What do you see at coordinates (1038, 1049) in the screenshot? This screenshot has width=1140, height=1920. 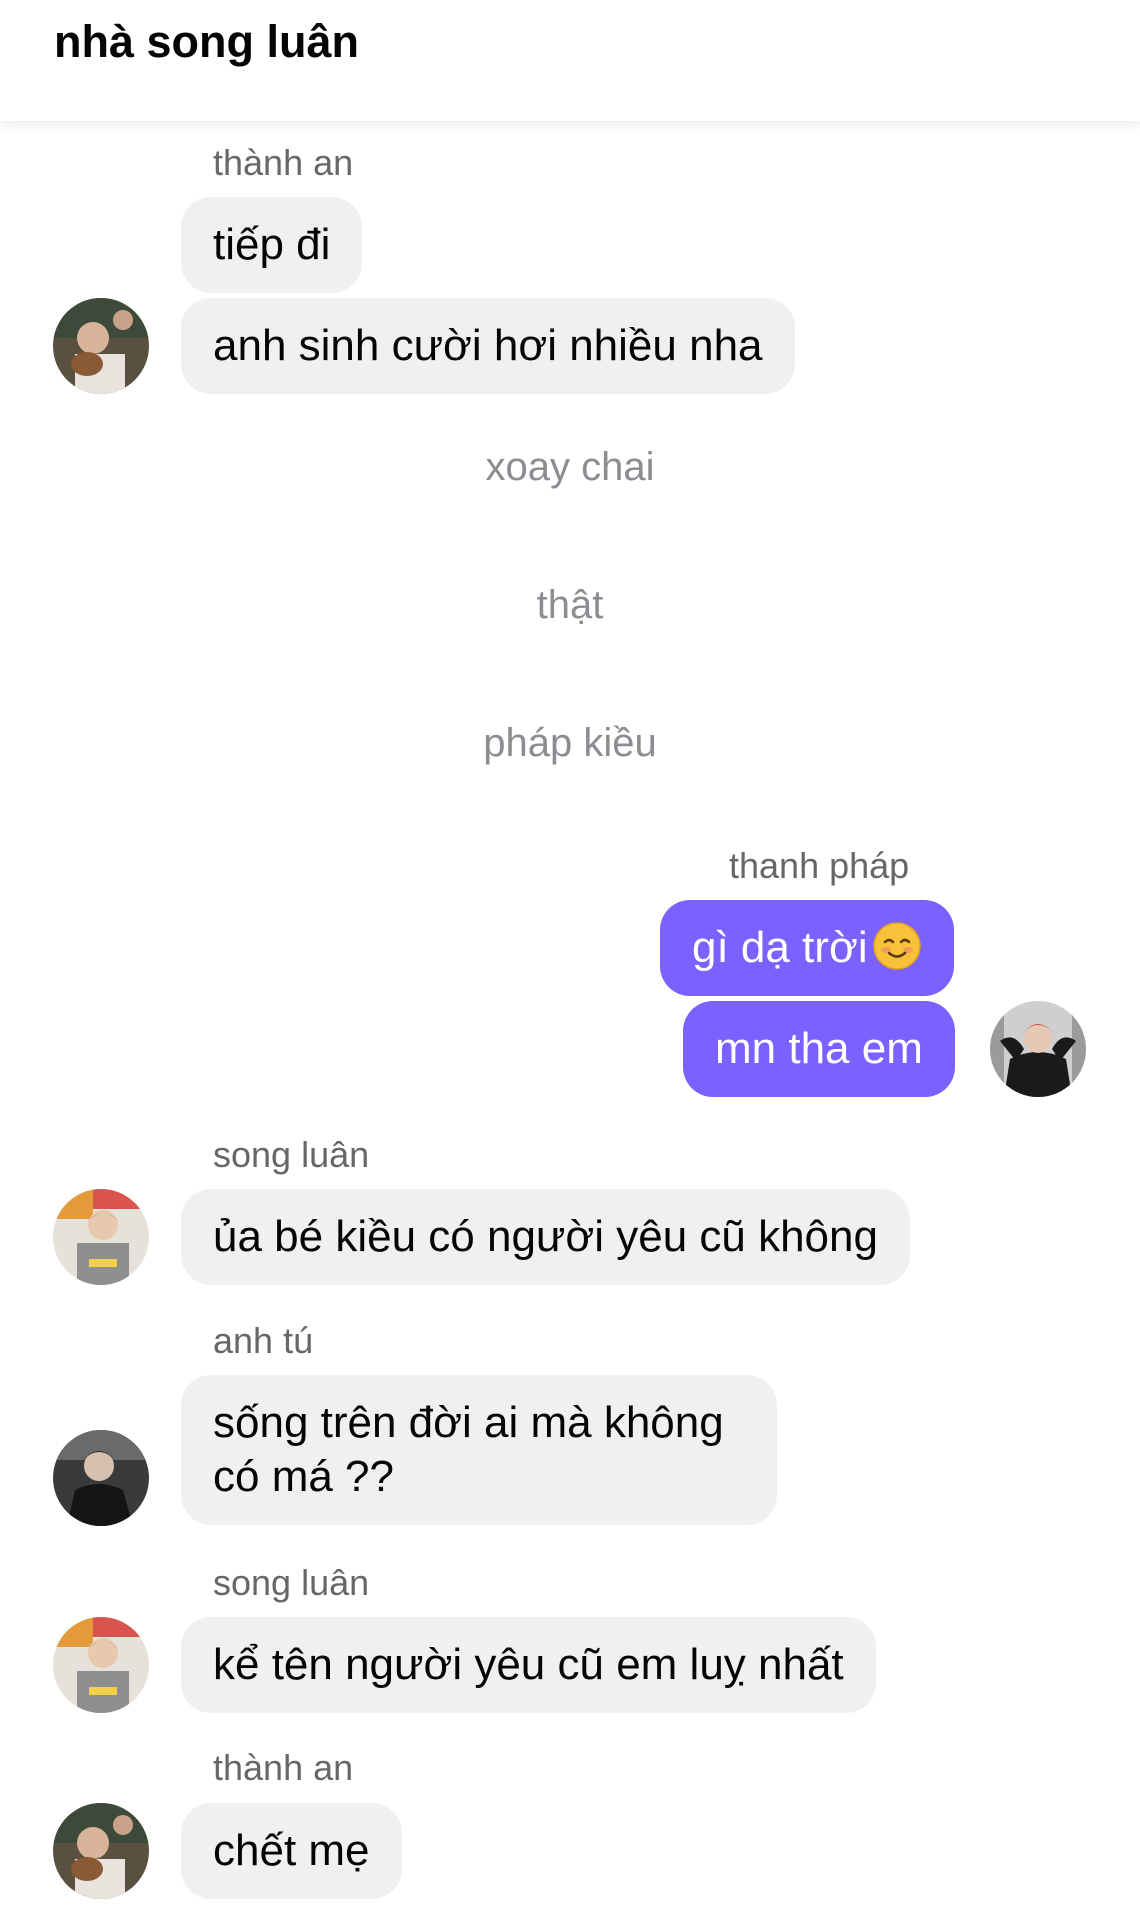 I see `avatar-thanh-phap` at bounding box center [1038, 1049].